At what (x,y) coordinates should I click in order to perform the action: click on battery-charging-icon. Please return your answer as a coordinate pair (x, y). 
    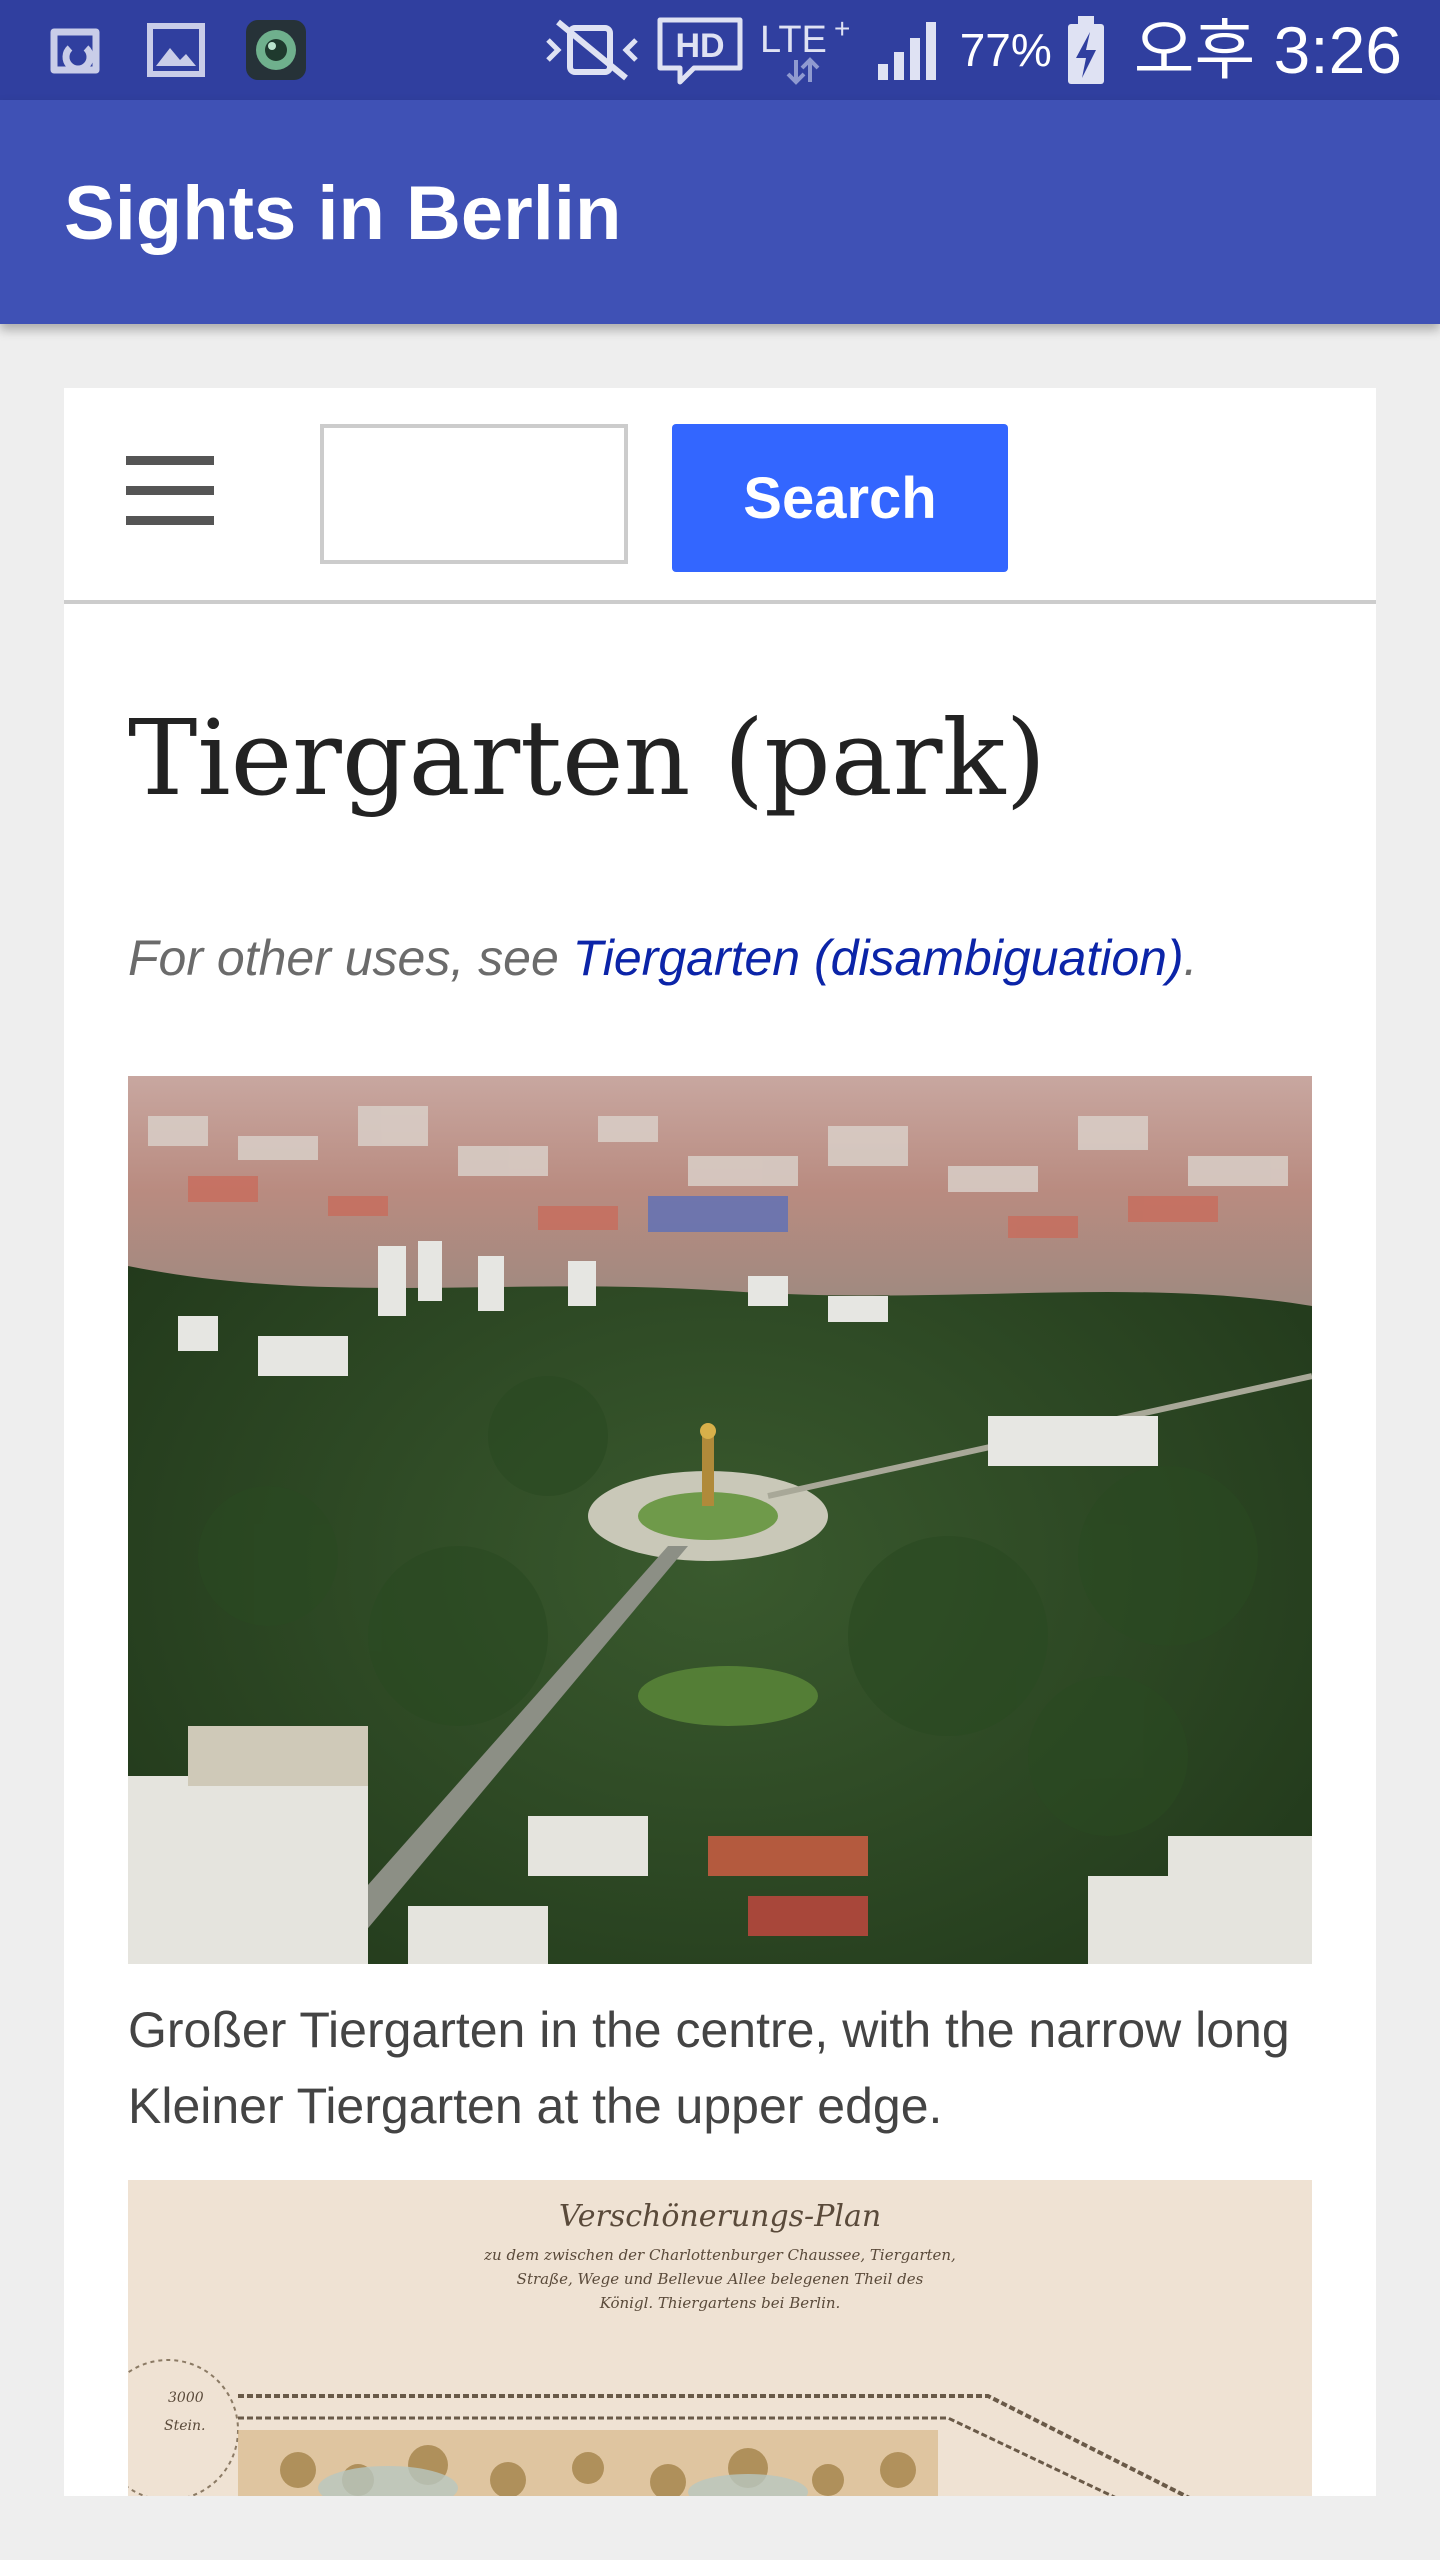
    Looking at the image, I should click on (1085, 50).